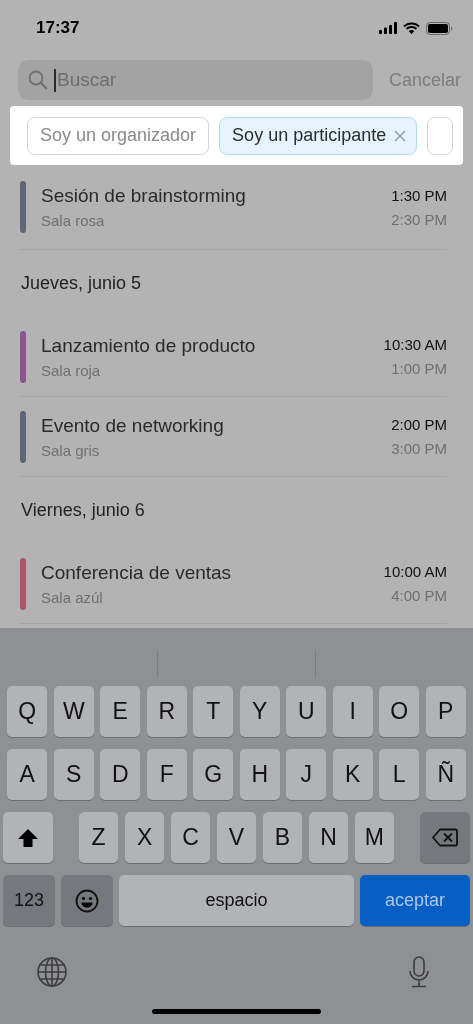  Describe the element at coordinates (144, 196) in the screenshot. I see `event-title: Sesión de brainstorming` at that location.